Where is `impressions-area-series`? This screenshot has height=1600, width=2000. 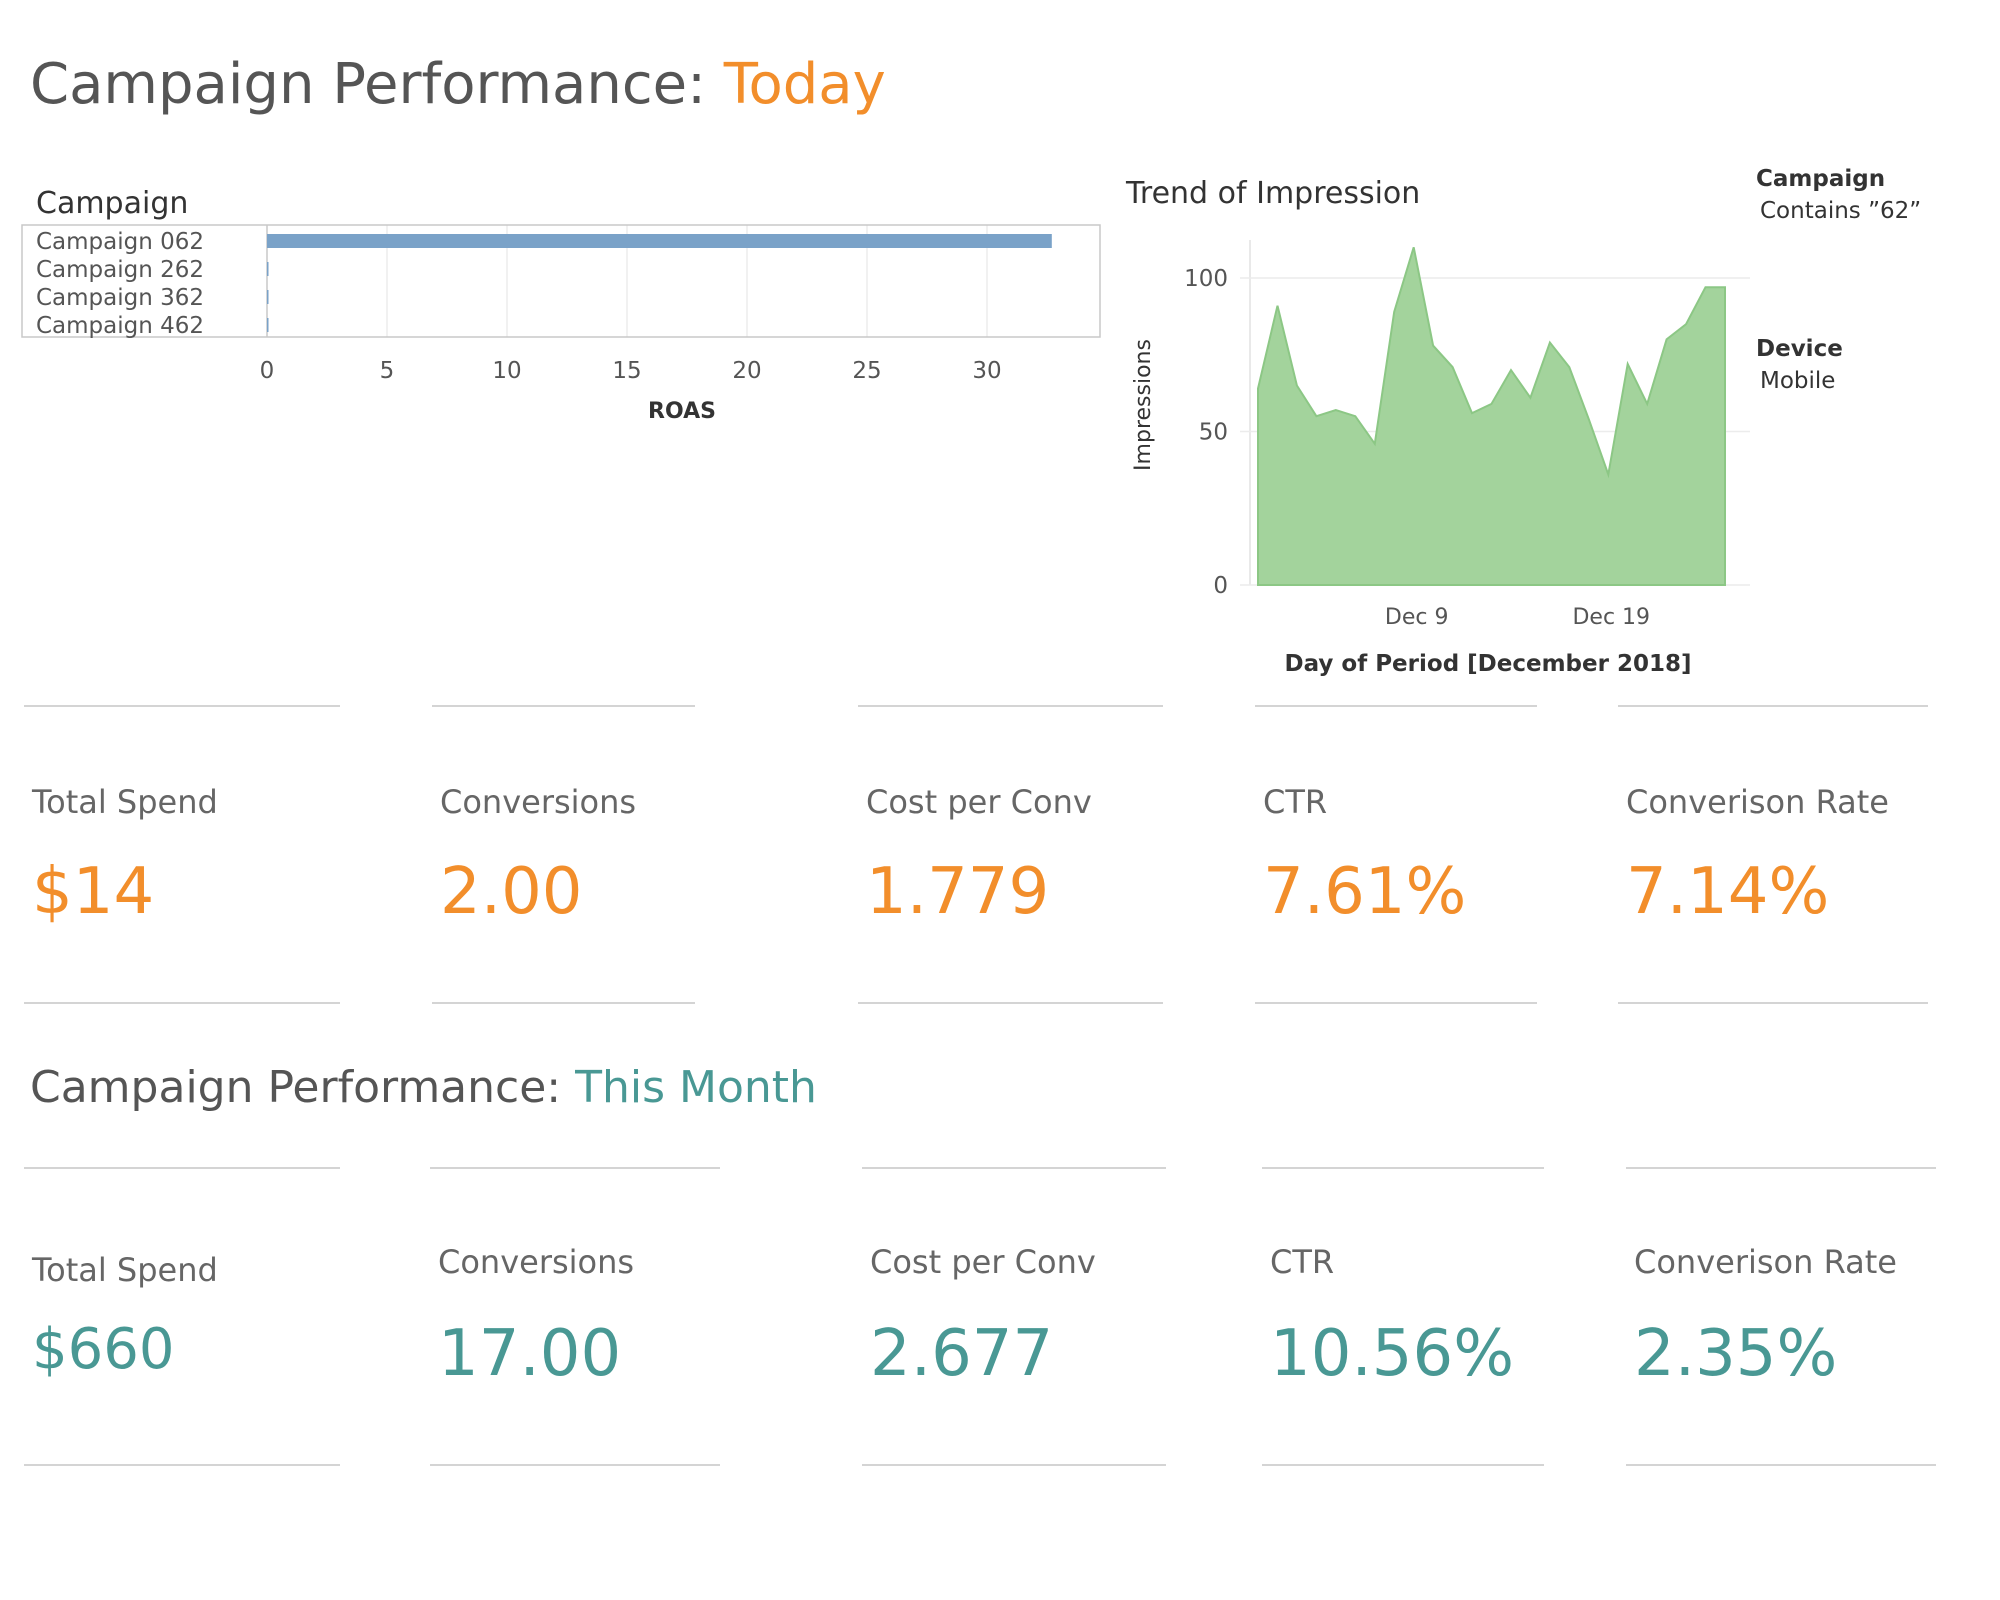 impressions-area-series is located at coordinates (1491, 416).